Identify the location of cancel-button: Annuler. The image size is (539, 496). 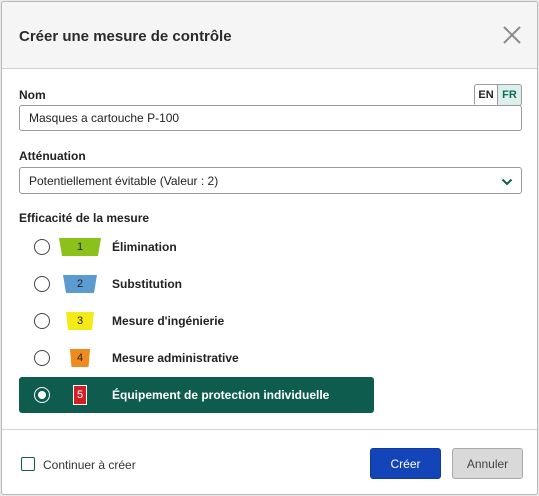
(487, 463).